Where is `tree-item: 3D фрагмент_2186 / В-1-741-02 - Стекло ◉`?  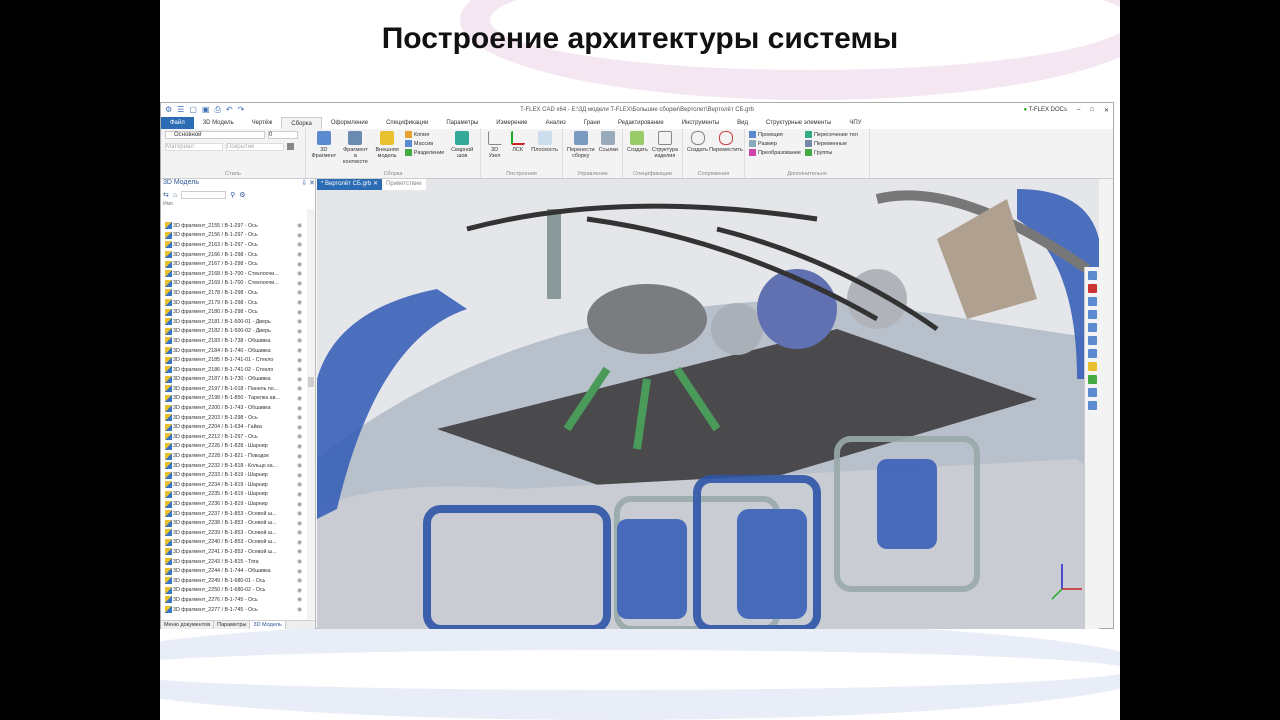 tree-item: 3D фрагмент_2186 / В-1-741-02 - Стекло ◉ is located at coordinates (234, 370).